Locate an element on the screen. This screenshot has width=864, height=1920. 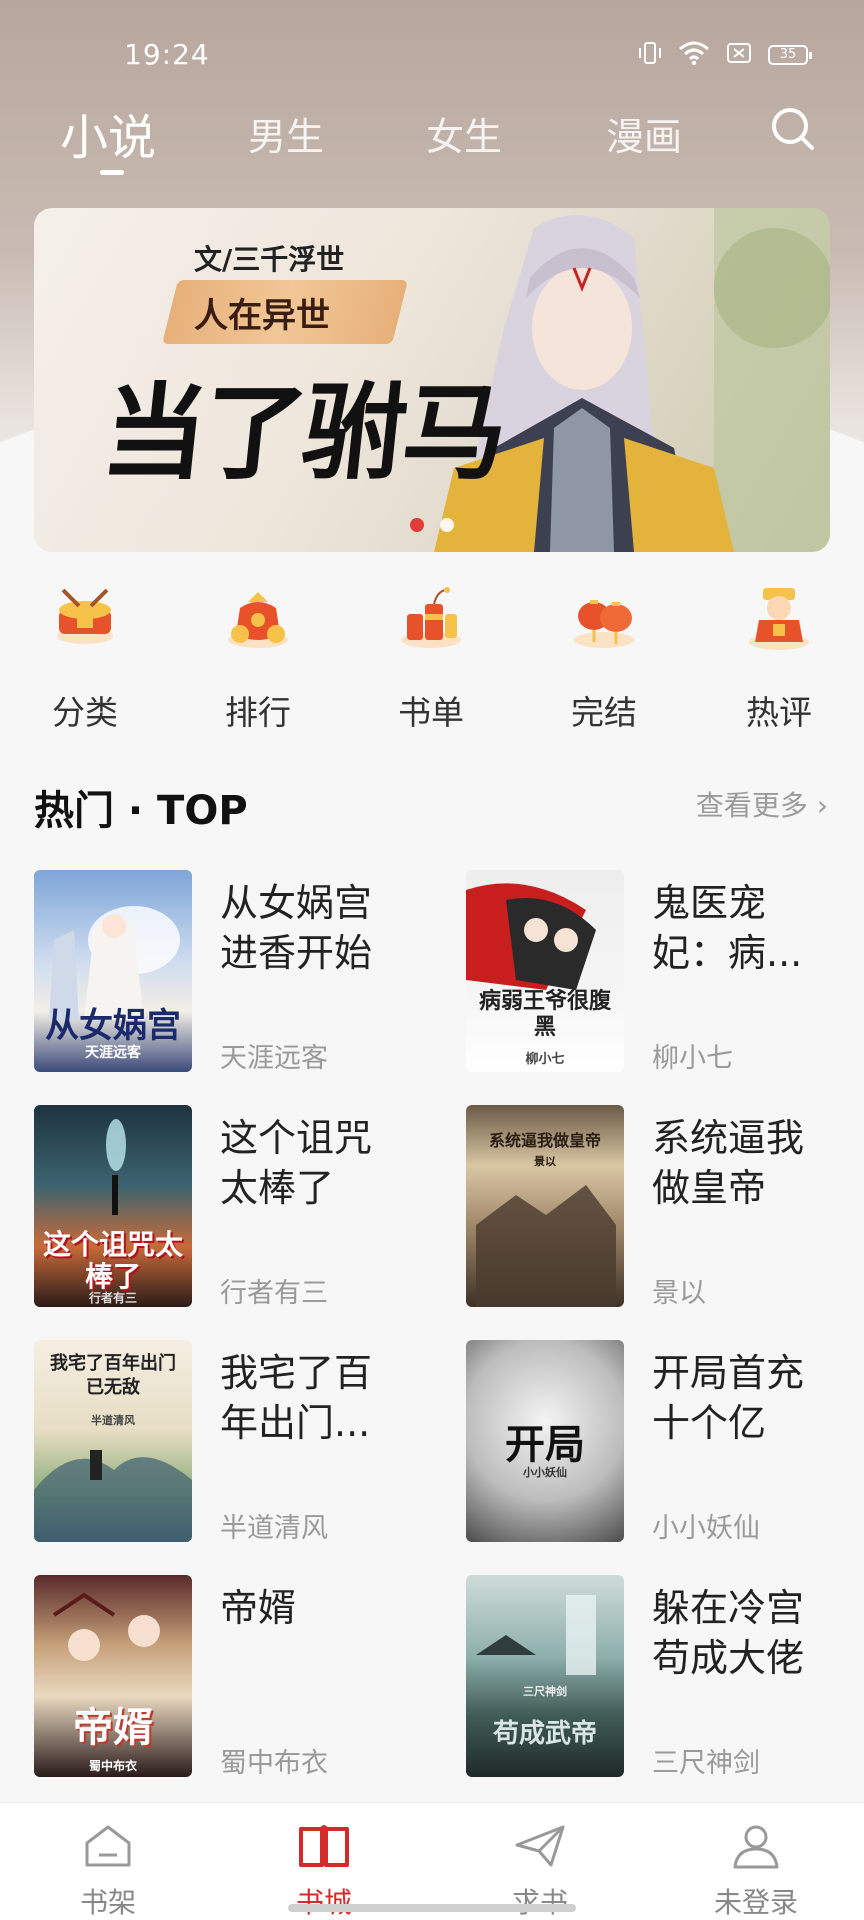
tab-comic: 漫画 is located at coordinates (644, 133).